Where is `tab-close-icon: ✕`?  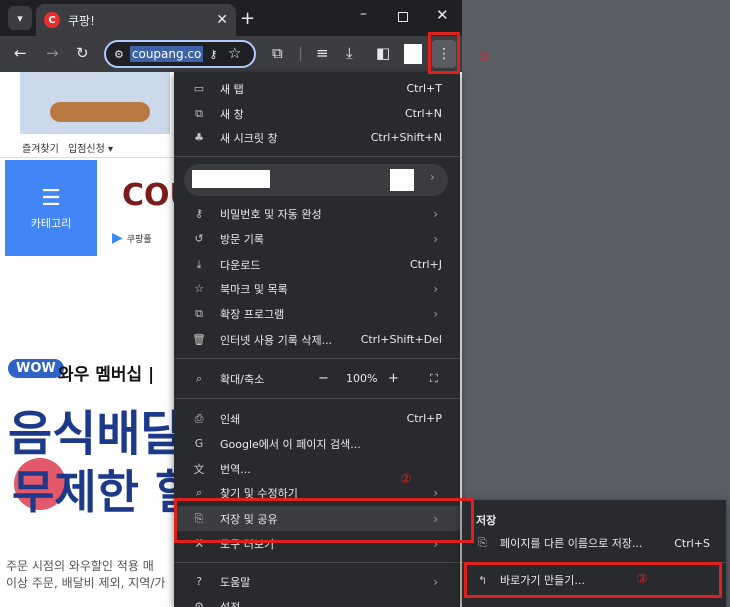
tab-close-icon: ✕ is located at coordinates (222, 20).